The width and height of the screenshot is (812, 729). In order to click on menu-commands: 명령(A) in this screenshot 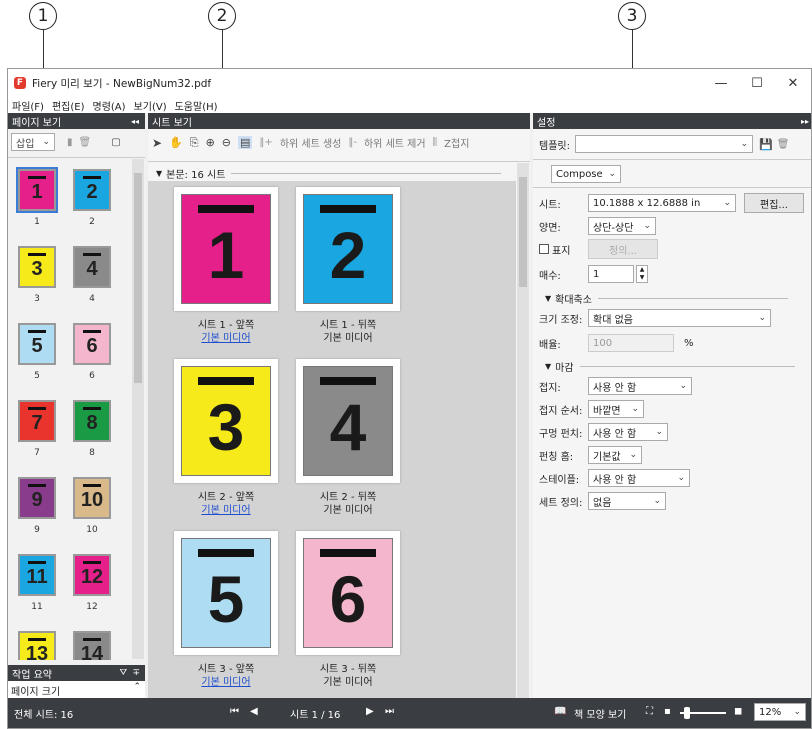, I will do `click(109, 105)`.